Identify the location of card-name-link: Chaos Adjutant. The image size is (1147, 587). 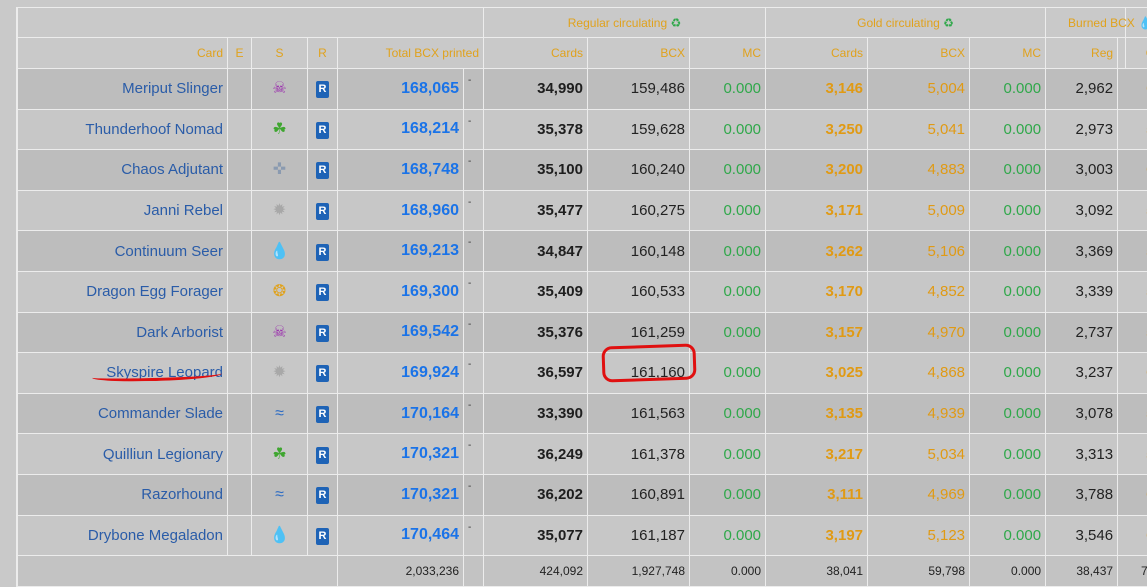
(123, 170).